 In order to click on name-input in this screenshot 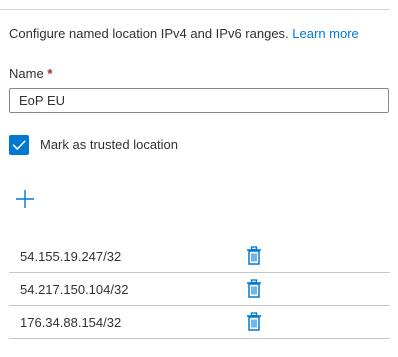, I will do `click(199, 100)`.